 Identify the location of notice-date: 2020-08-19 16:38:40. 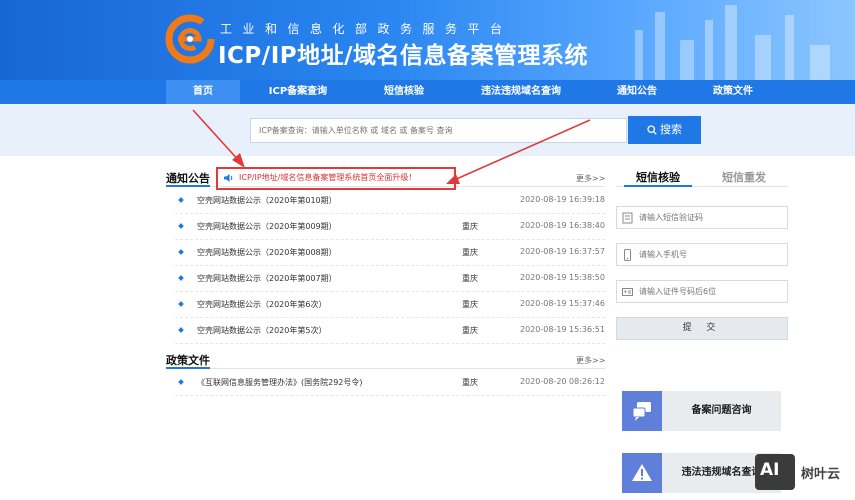
(562, 225).